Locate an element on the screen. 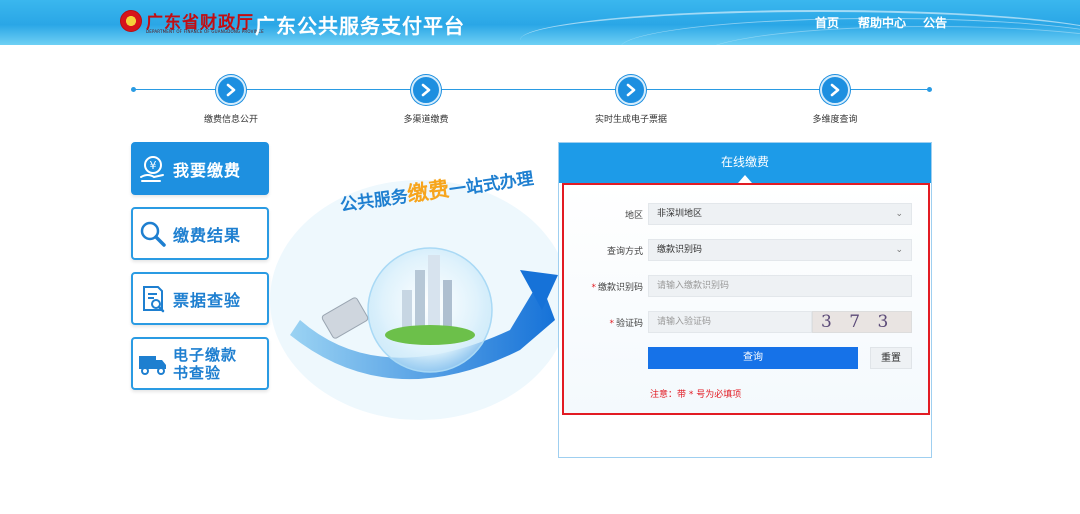 The height and width of the screenshot is (514, 1080). steps-end-dot is located at coordinates (929, 89).